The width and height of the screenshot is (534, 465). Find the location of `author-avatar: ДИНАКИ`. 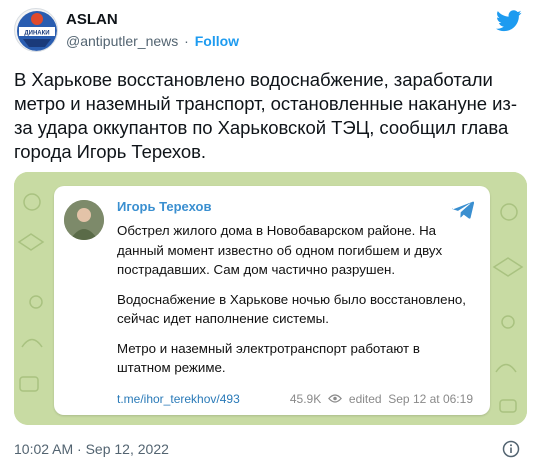

author-avatar: ДИНАКИ is located at coordinates (36, 30).